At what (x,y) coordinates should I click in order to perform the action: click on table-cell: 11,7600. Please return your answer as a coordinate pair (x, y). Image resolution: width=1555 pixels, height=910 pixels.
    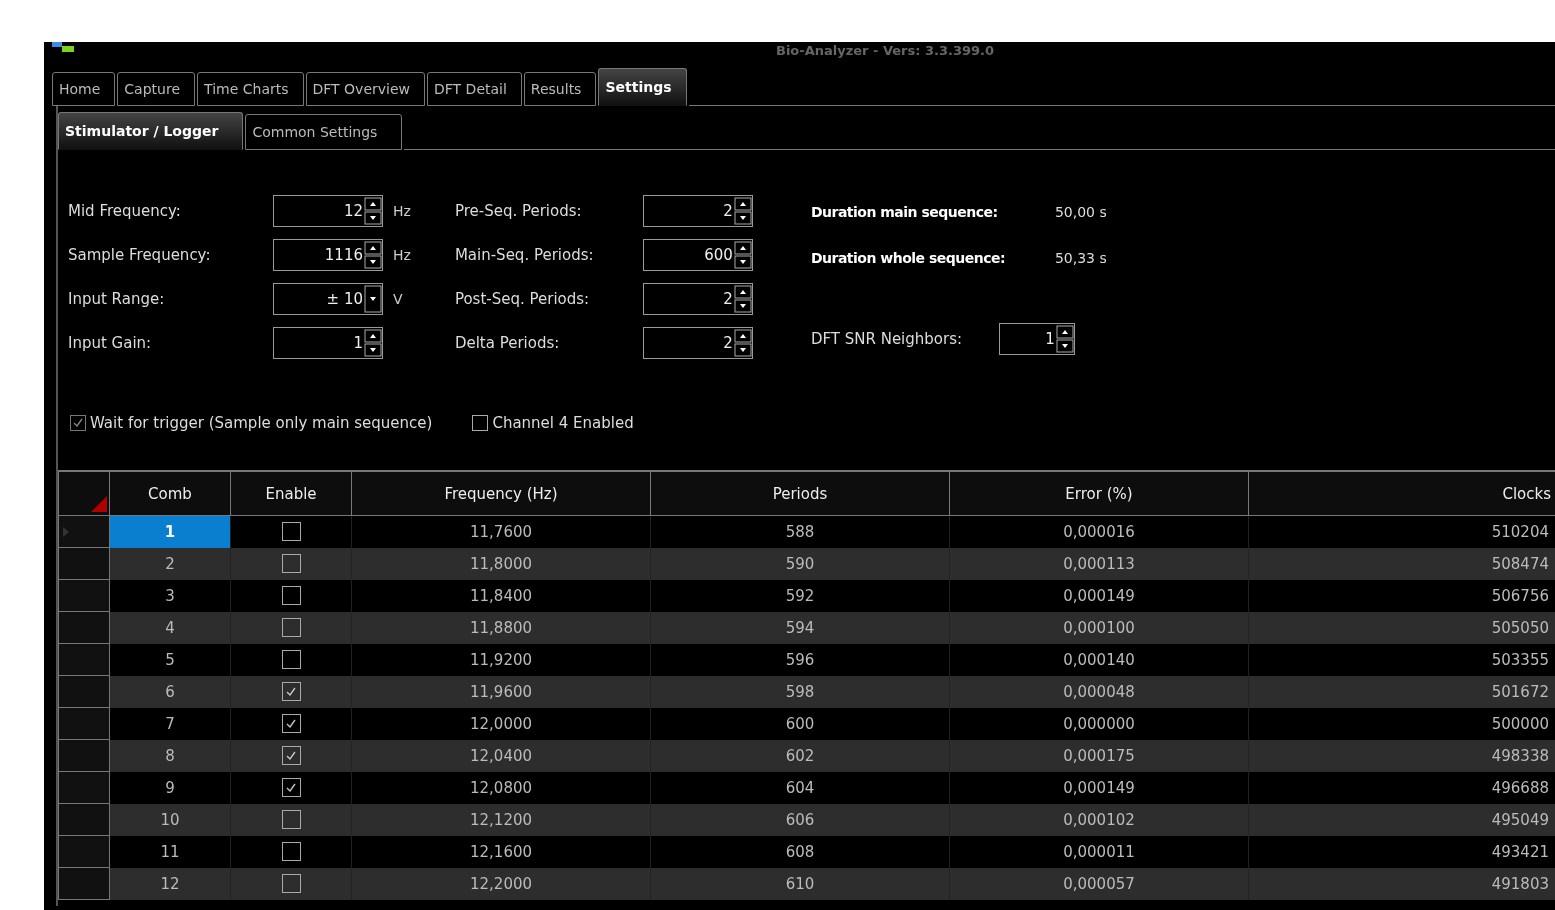
    Looking at the image, I should click on (501, 531).